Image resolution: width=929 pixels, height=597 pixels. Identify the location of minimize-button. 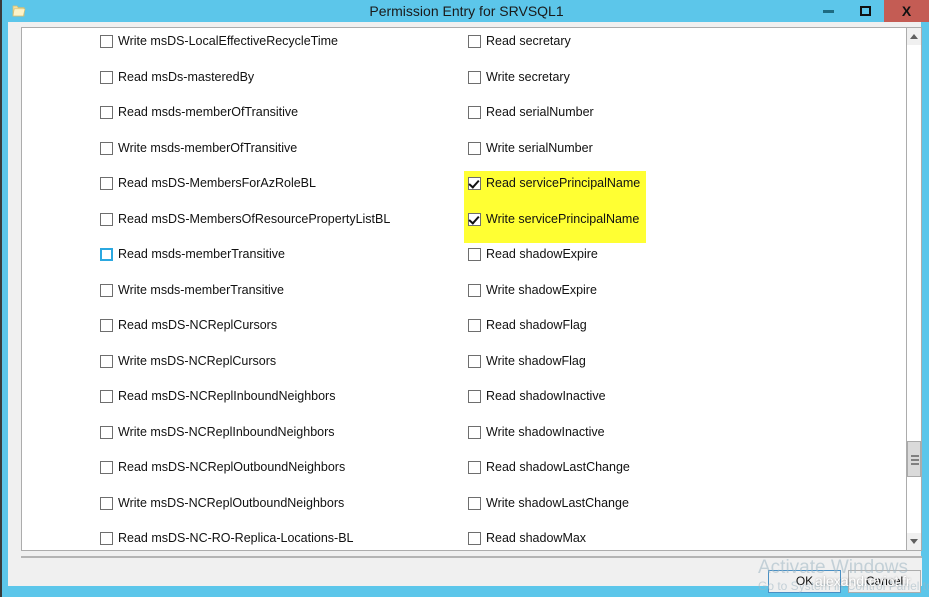
(828, 11).